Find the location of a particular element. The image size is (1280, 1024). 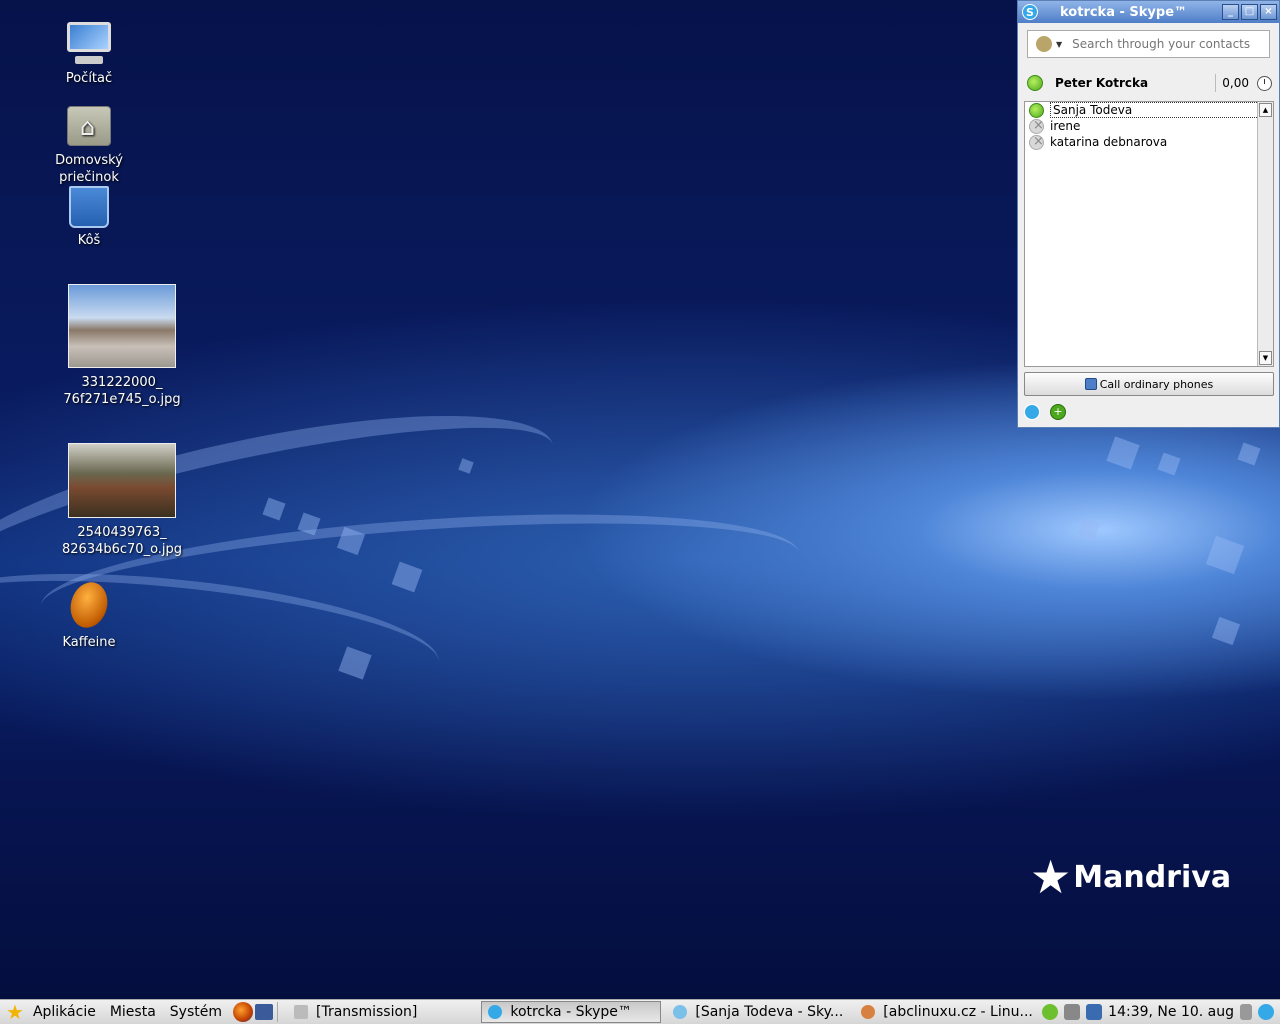

desktop-icon-computer: Počítač is located at coordinates (89, 54).